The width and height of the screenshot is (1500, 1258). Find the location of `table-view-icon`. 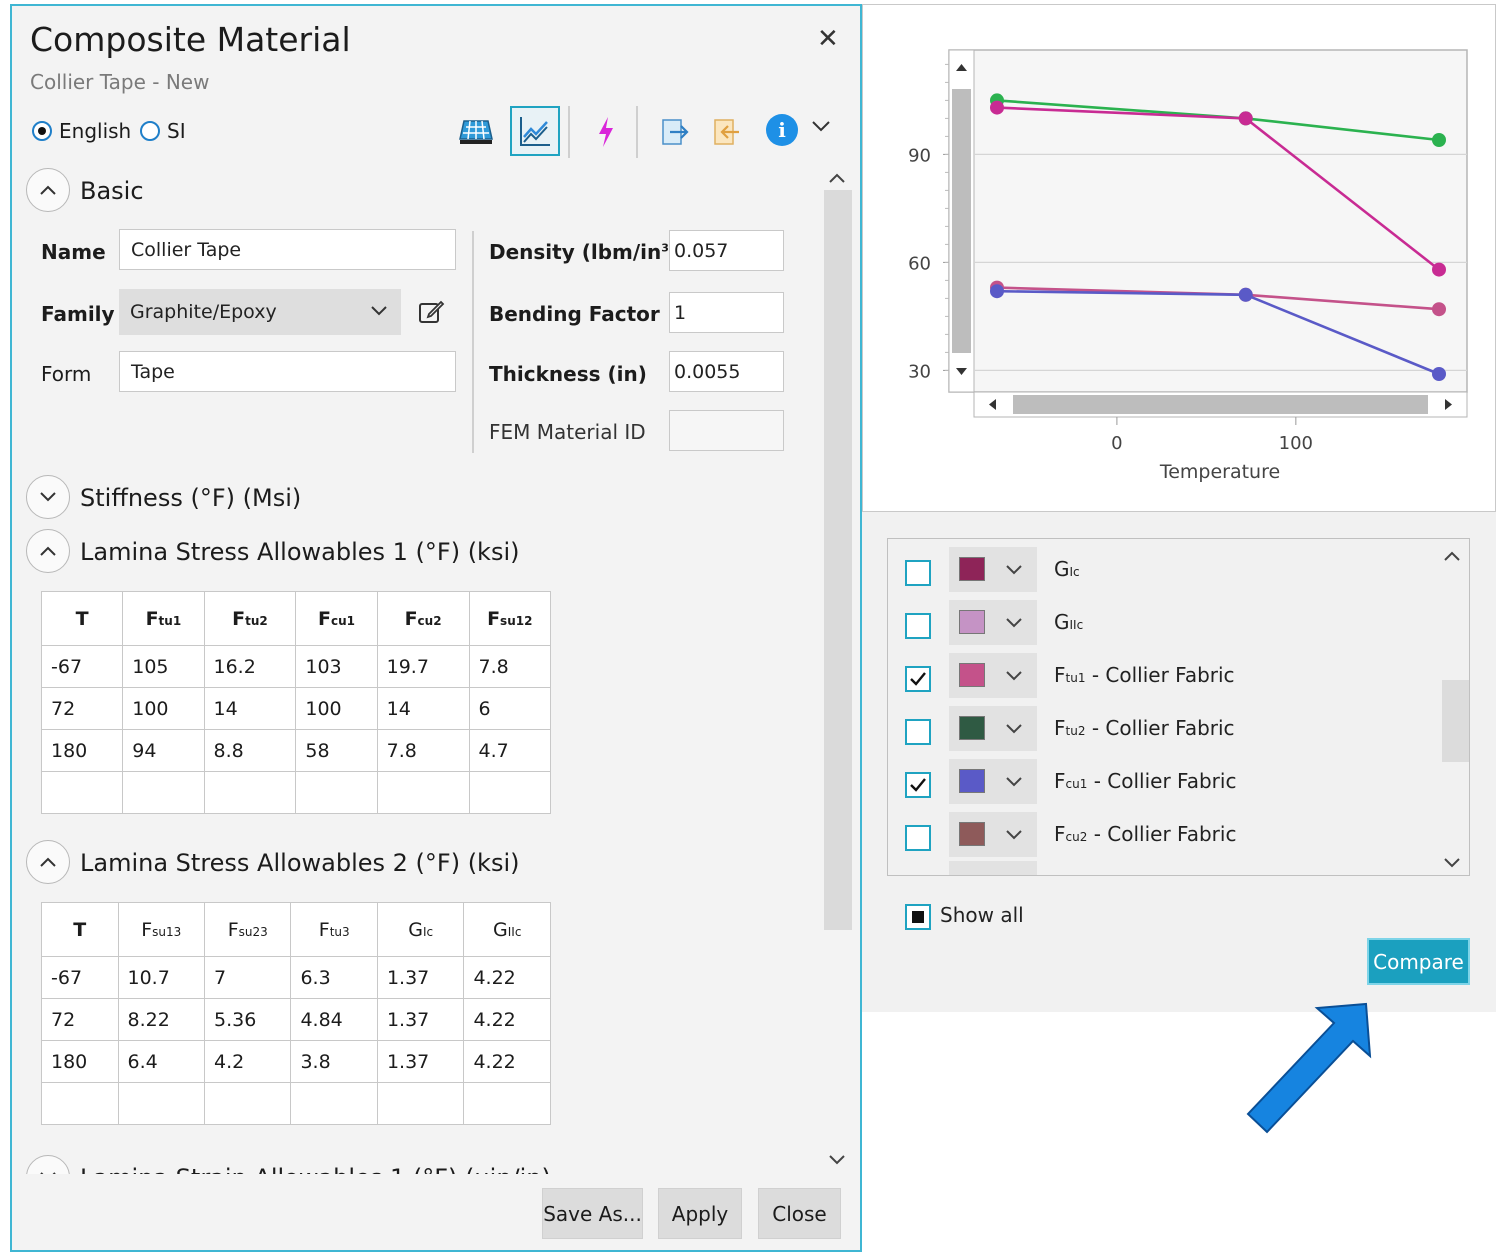

table-view-icon is located at coordinates (476, 132).